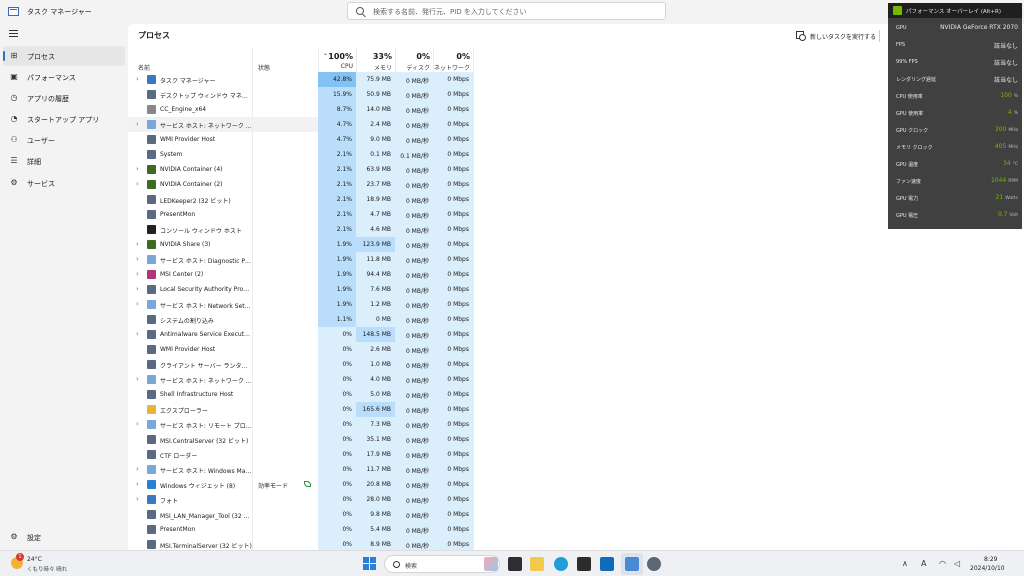 The image size is (1024, 576). I want to click on process-status: 効率モード, so click(273, 486).